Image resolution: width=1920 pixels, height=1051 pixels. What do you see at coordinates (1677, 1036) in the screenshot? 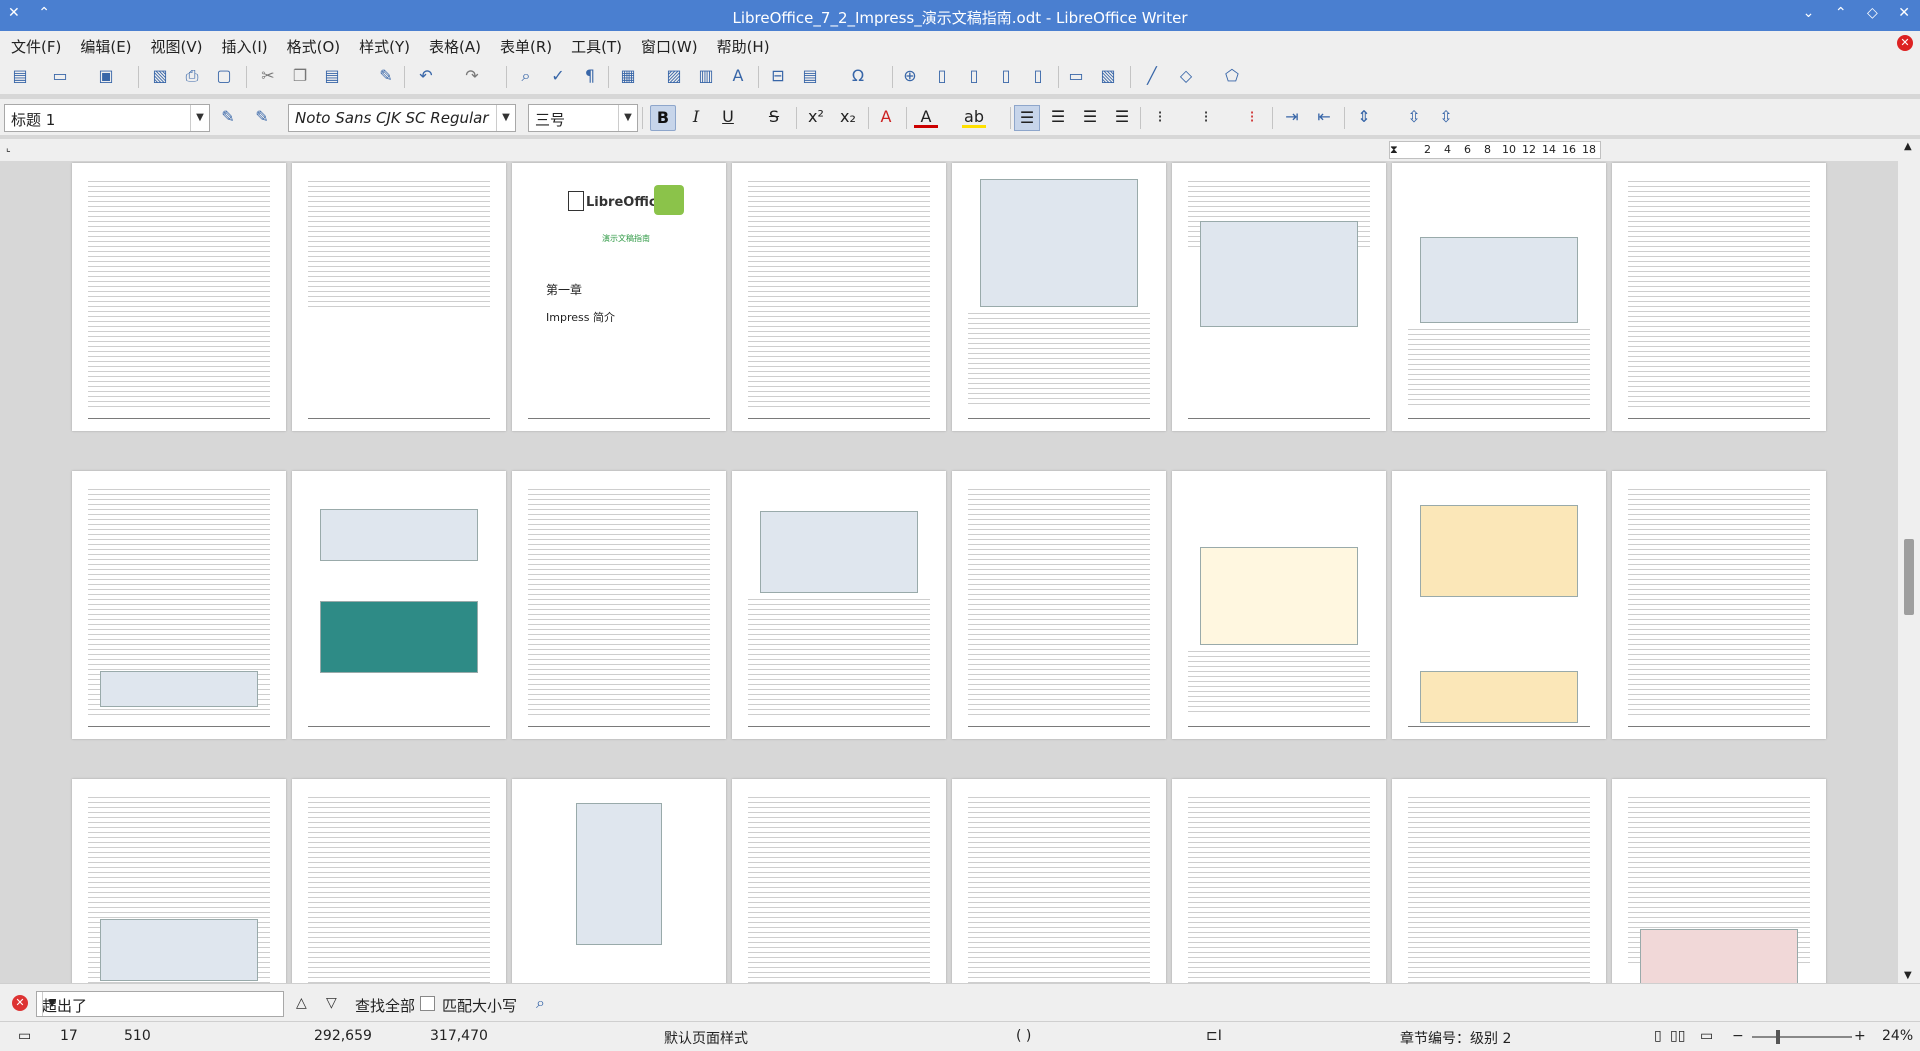
I see `multi-page-view-icon: ▯▯` at bounding box center [1677, 1036].